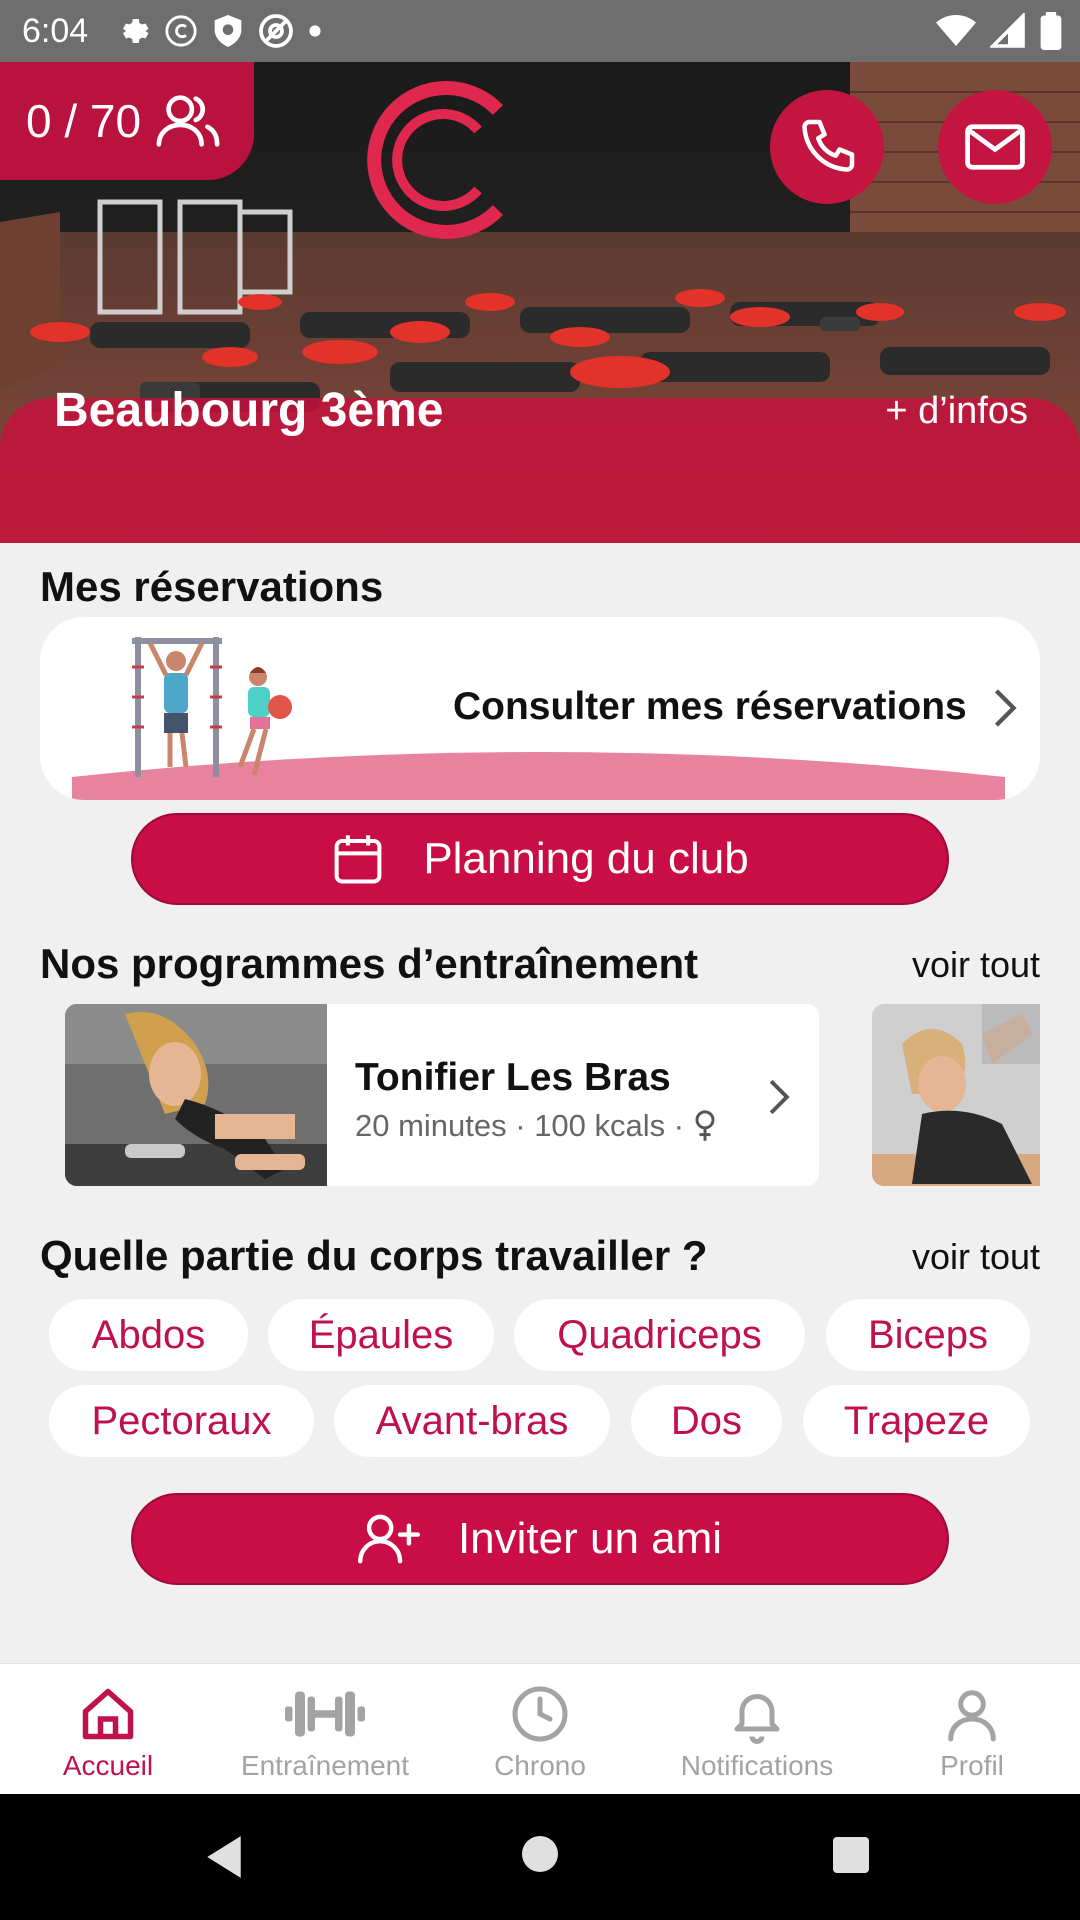 This screenshot has width=1080, height=1920. Describe the element at coordinates (851, 1855) in the screenshot. I see `recents-icon` at that location.